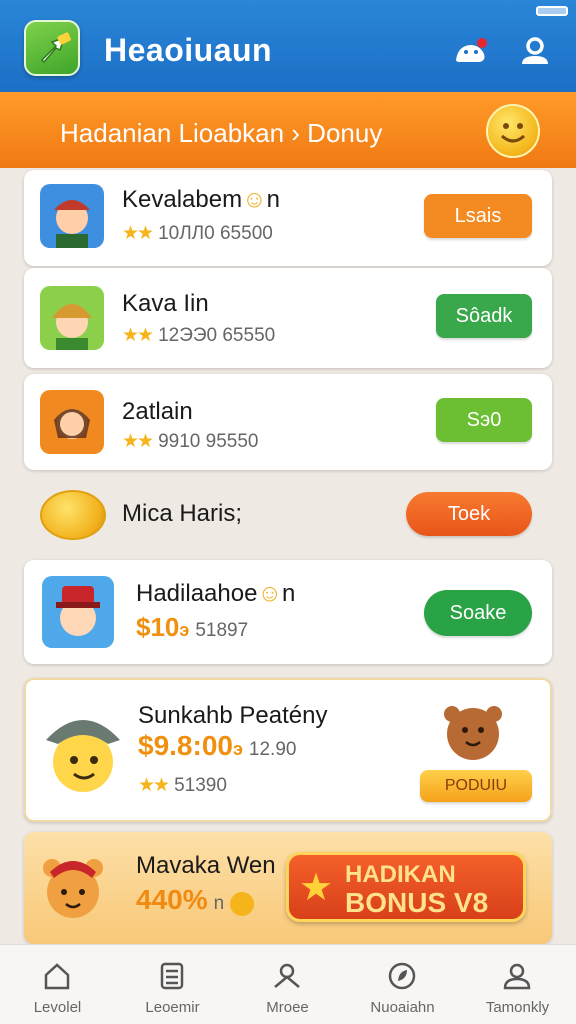 This screenshot has height=1024, width=576. What do you see at coordinates (165, 303) in the screenshot?
I see `item-name: Kava Iin` at bounding box center [165, 303].